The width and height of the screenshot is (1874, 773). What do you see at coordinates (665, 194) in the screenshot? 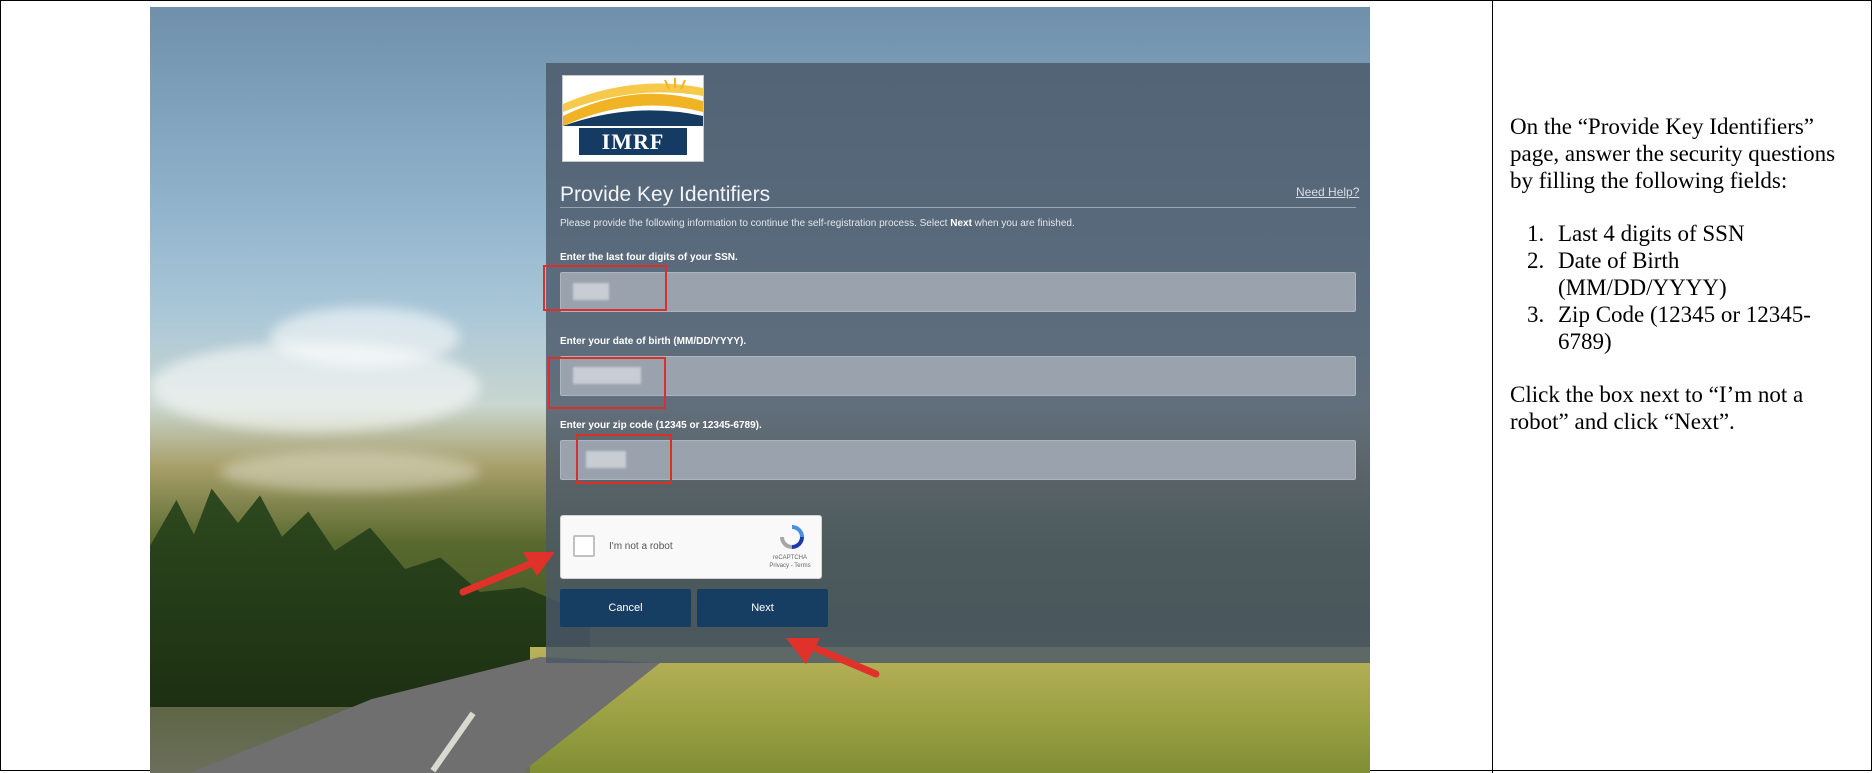
I see `page-title: Provide Key Identifiers` at bounding box center [665, 194].